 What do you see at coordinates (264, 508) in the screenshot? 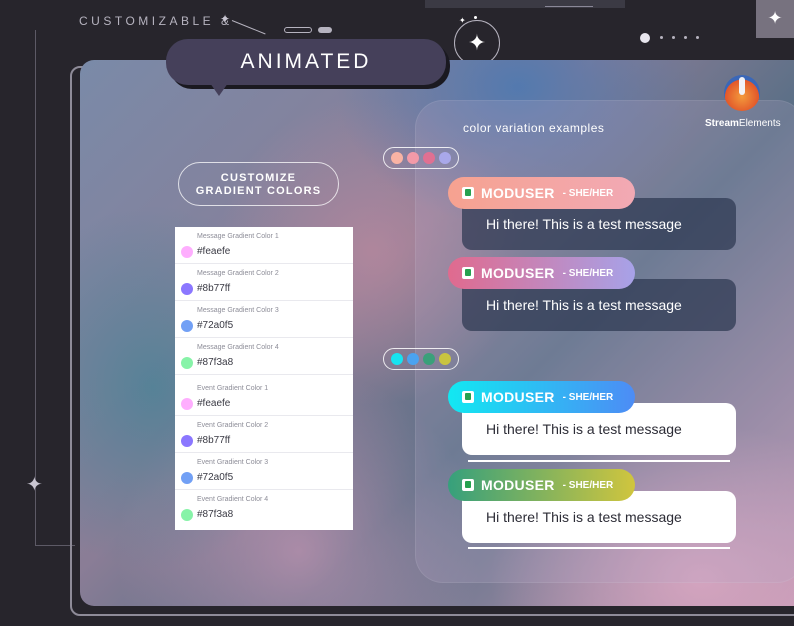
I see `setting-row: Event Gradient Color 4 #87f3a8` at bounding box center [264, 508].